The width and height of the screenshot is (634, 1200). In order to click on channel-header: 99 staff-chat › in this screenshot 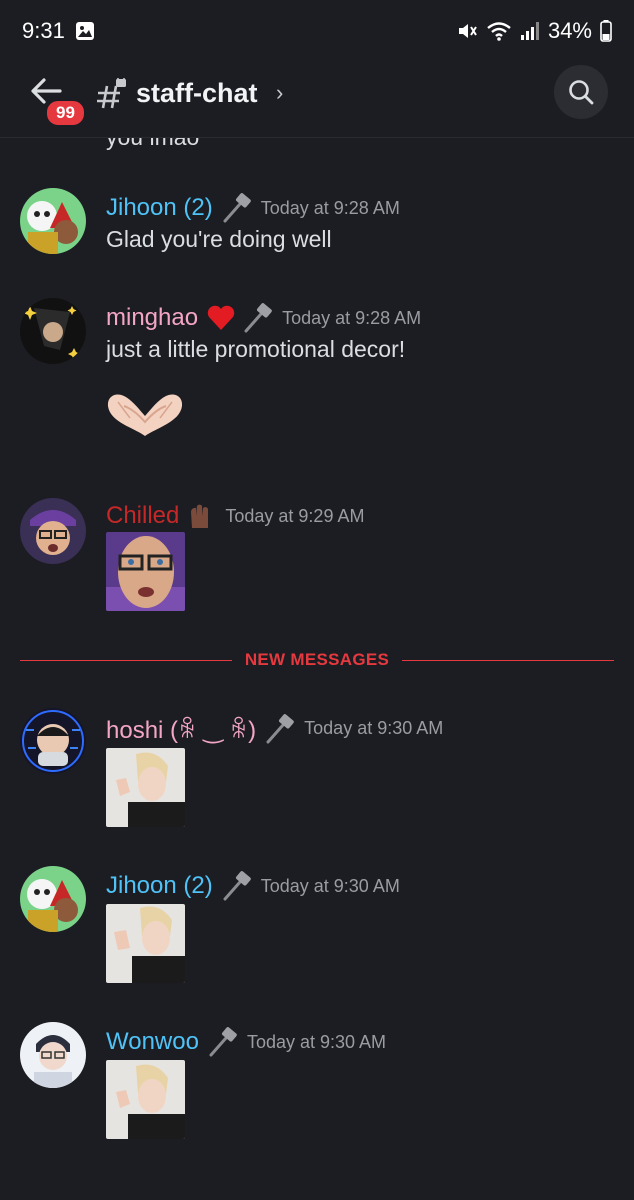, I will do `click(317, 100)`.